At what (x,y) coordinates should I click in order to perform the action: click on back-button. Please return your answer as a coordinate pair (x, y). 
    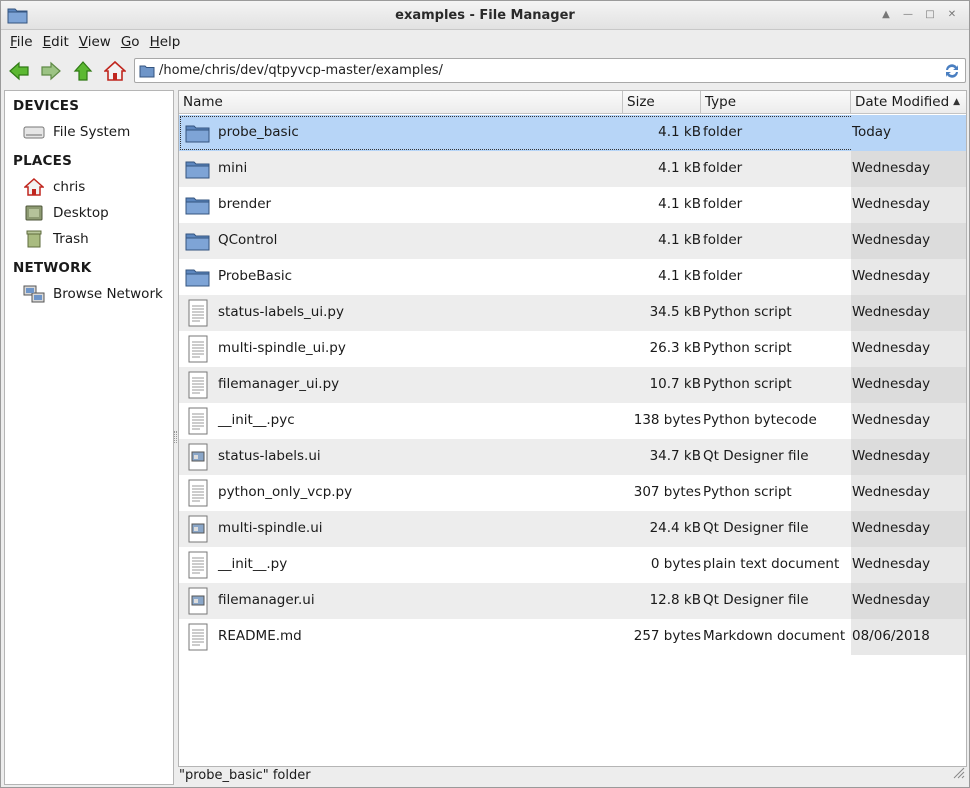
    Looking at the image, I should click on (19, 71).